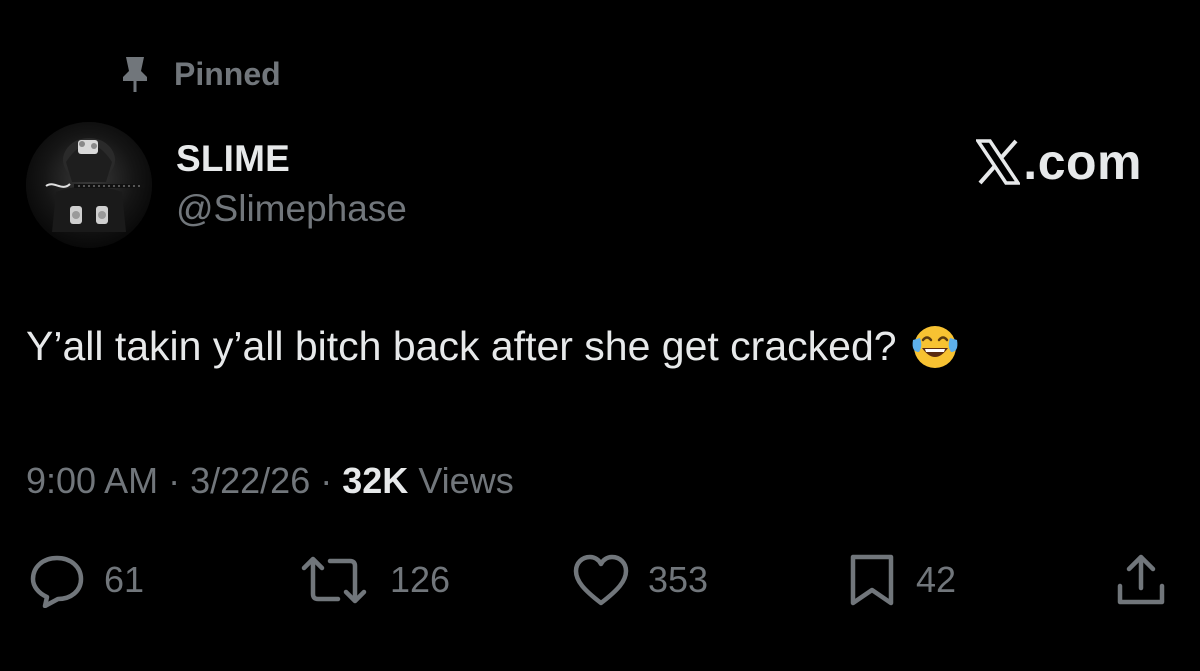  What do you see at coordinates (640, 580) in the screenshot?
I see `like-button: 353` at bounding box center [640, 580].